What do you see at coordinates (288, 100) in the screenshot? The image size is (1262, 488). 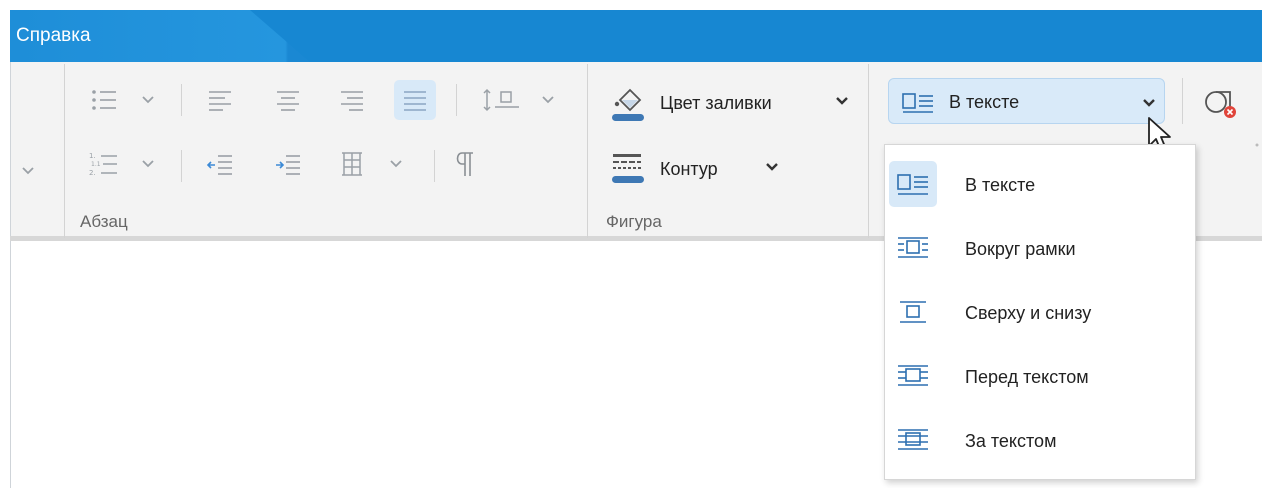 I see `align-center-icon` at bounding box center [288, 100].